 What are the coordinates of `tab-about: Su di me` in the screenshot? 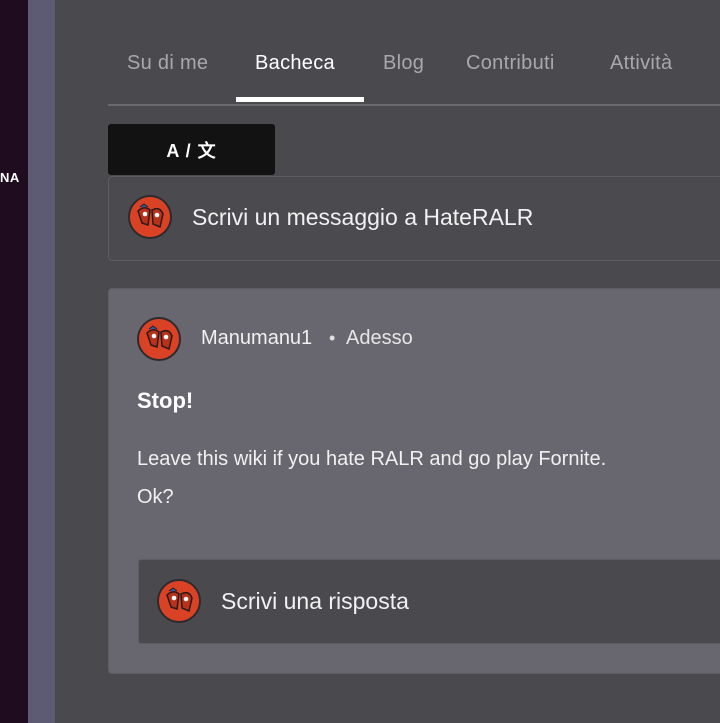 It's located at (167, 63).